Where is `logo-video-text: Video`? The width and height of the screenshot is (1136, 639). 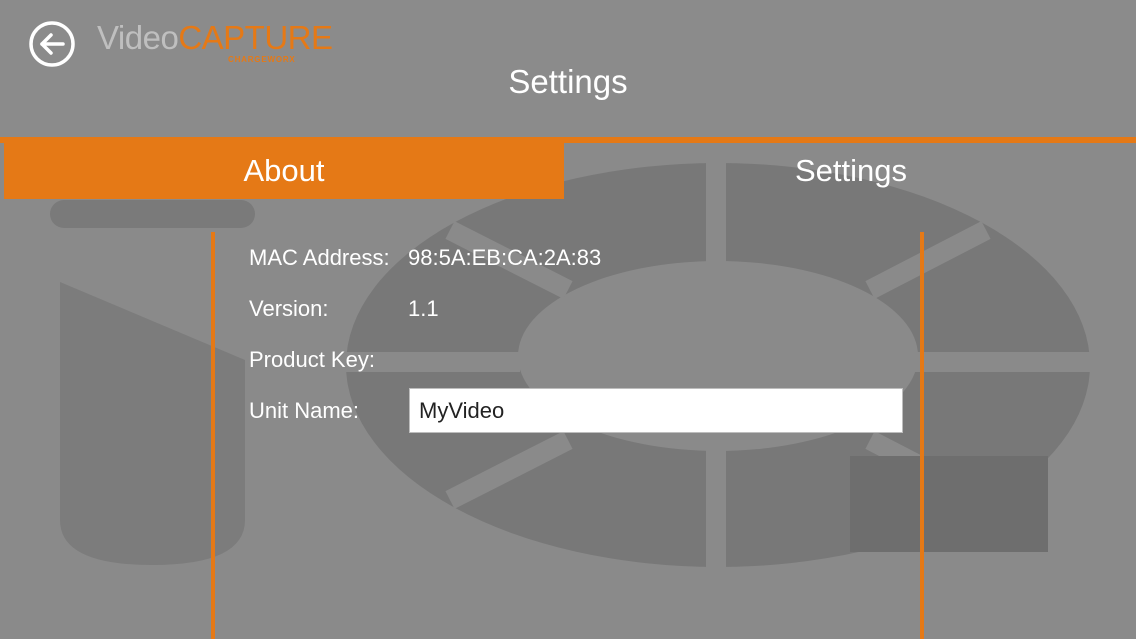 logo-video-text: Video is located at coordinates (138, 37).